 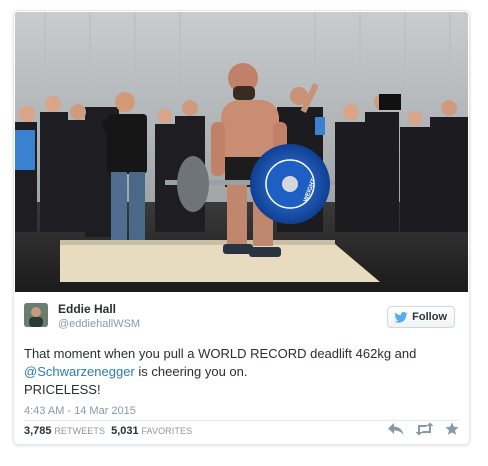 I want to click on favorites-label: FAVORITES, so click(x=167, y=431).